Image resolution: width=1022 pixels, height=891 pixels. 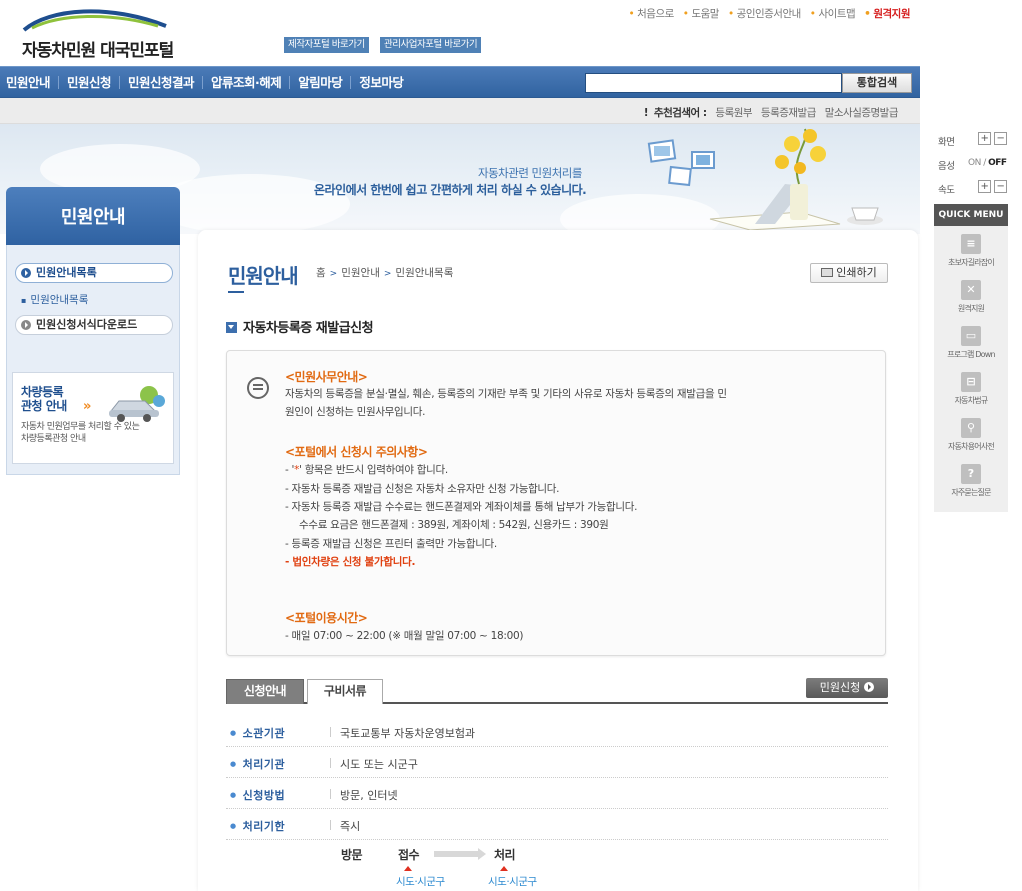 I want to click on detail-row: 처리기관 시도 또는 시군구, so click(x=557, y=763).